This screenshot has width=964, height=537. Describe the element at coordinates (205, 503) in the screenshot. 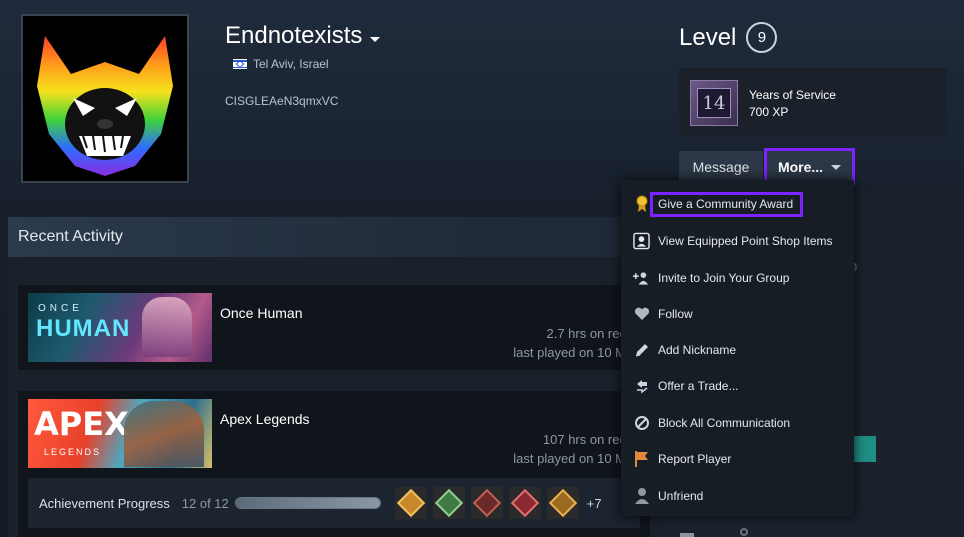

I see `achievement-count: 12 of 12` at that location.